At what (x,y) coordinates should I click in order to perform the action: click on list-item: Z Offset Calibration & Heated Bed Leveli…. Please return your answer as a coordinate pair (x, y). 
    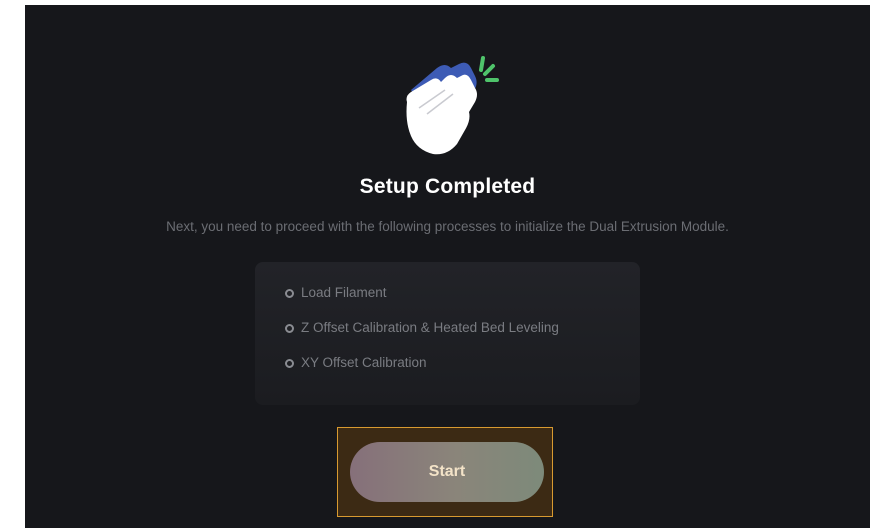
    Looking at the image, I should click on (422, 335).